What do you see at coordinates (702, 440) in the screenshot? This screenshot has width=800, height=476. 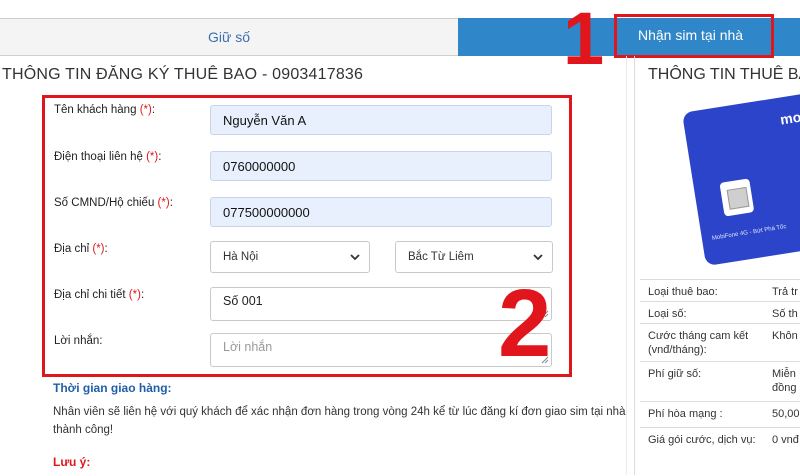 I see `summary-key: Giá gói cước, dịch vụ:` at bounding box center [702, 440].